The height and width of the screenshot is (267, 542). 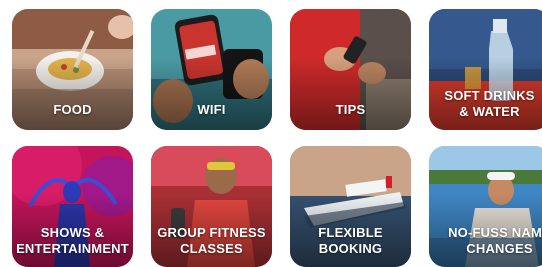 I want to click on tile-label: GROUP FITNESS CLASSES, so click(x=211, y=240).